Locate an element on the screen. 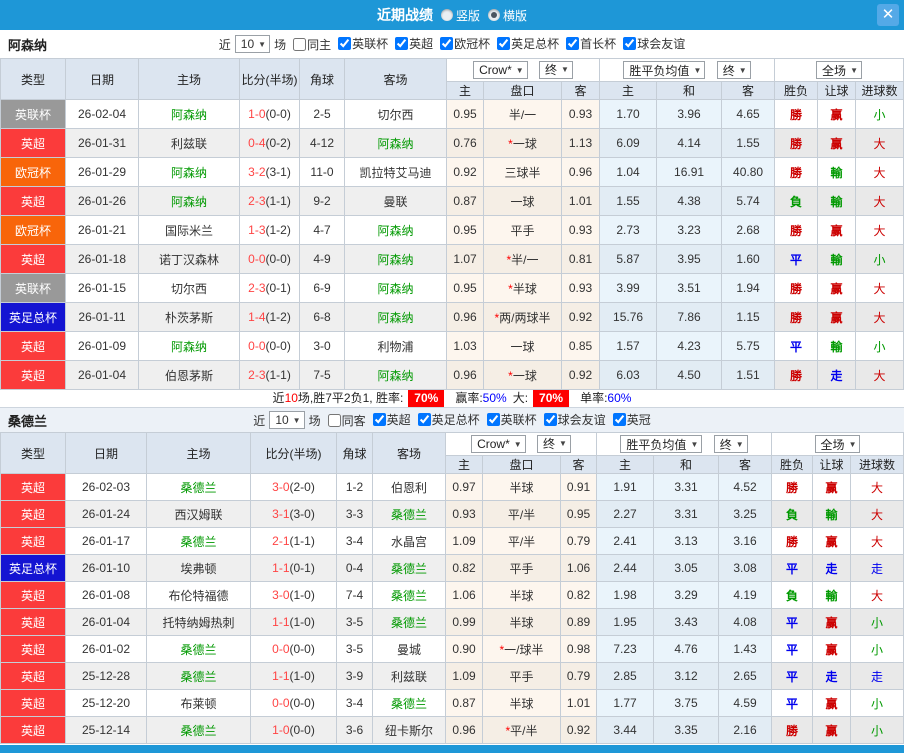 The image size is (904, 753). match-date: 26-02-04 is located at coordinates (102, 114).